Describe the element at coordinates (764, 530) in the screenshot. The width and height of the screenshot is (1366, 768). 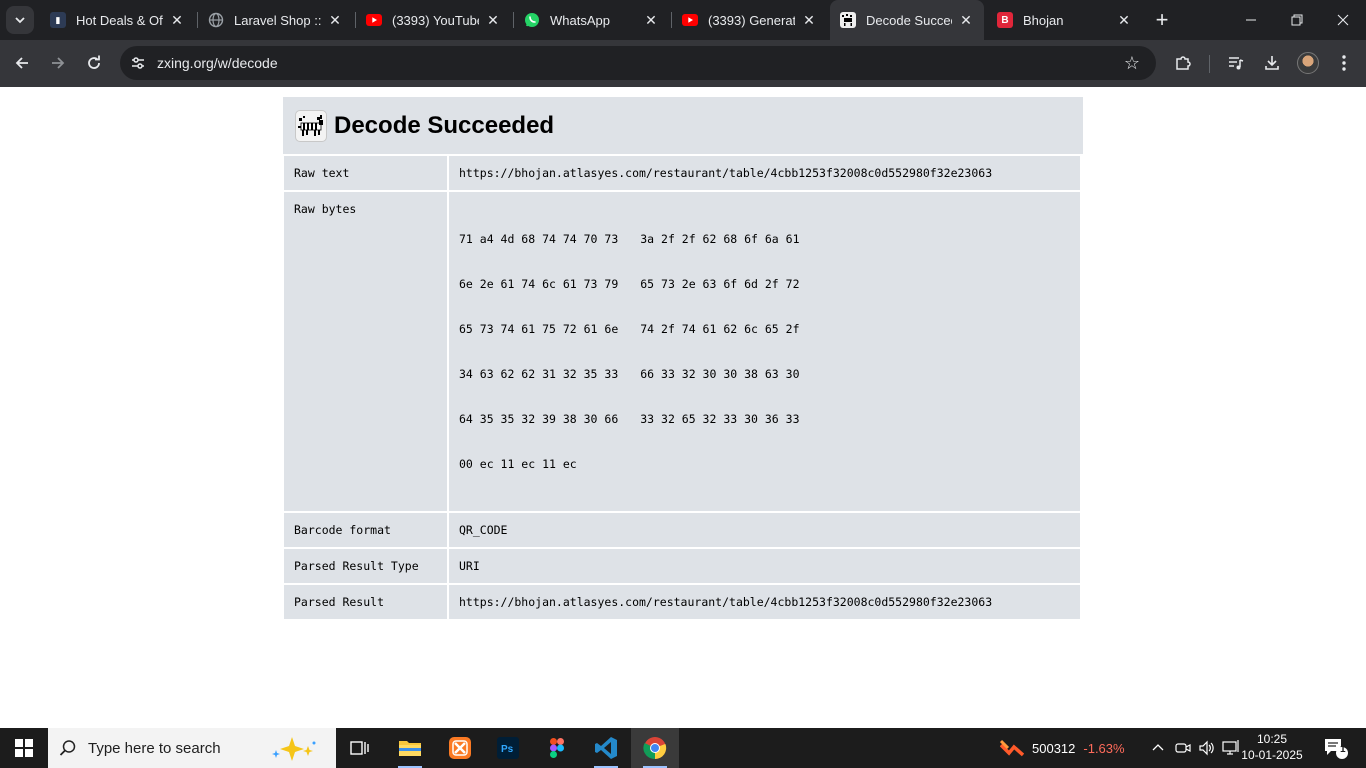
I see `barcode-format-value: QR_CODE` at that location.